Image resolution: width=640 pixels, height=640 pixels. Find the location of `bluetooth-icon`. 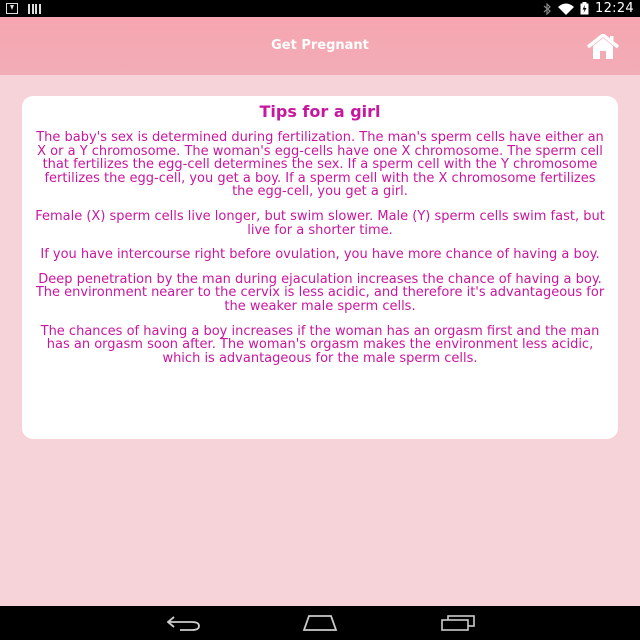

bluetooth-icon is located at coordinates (547, 8).